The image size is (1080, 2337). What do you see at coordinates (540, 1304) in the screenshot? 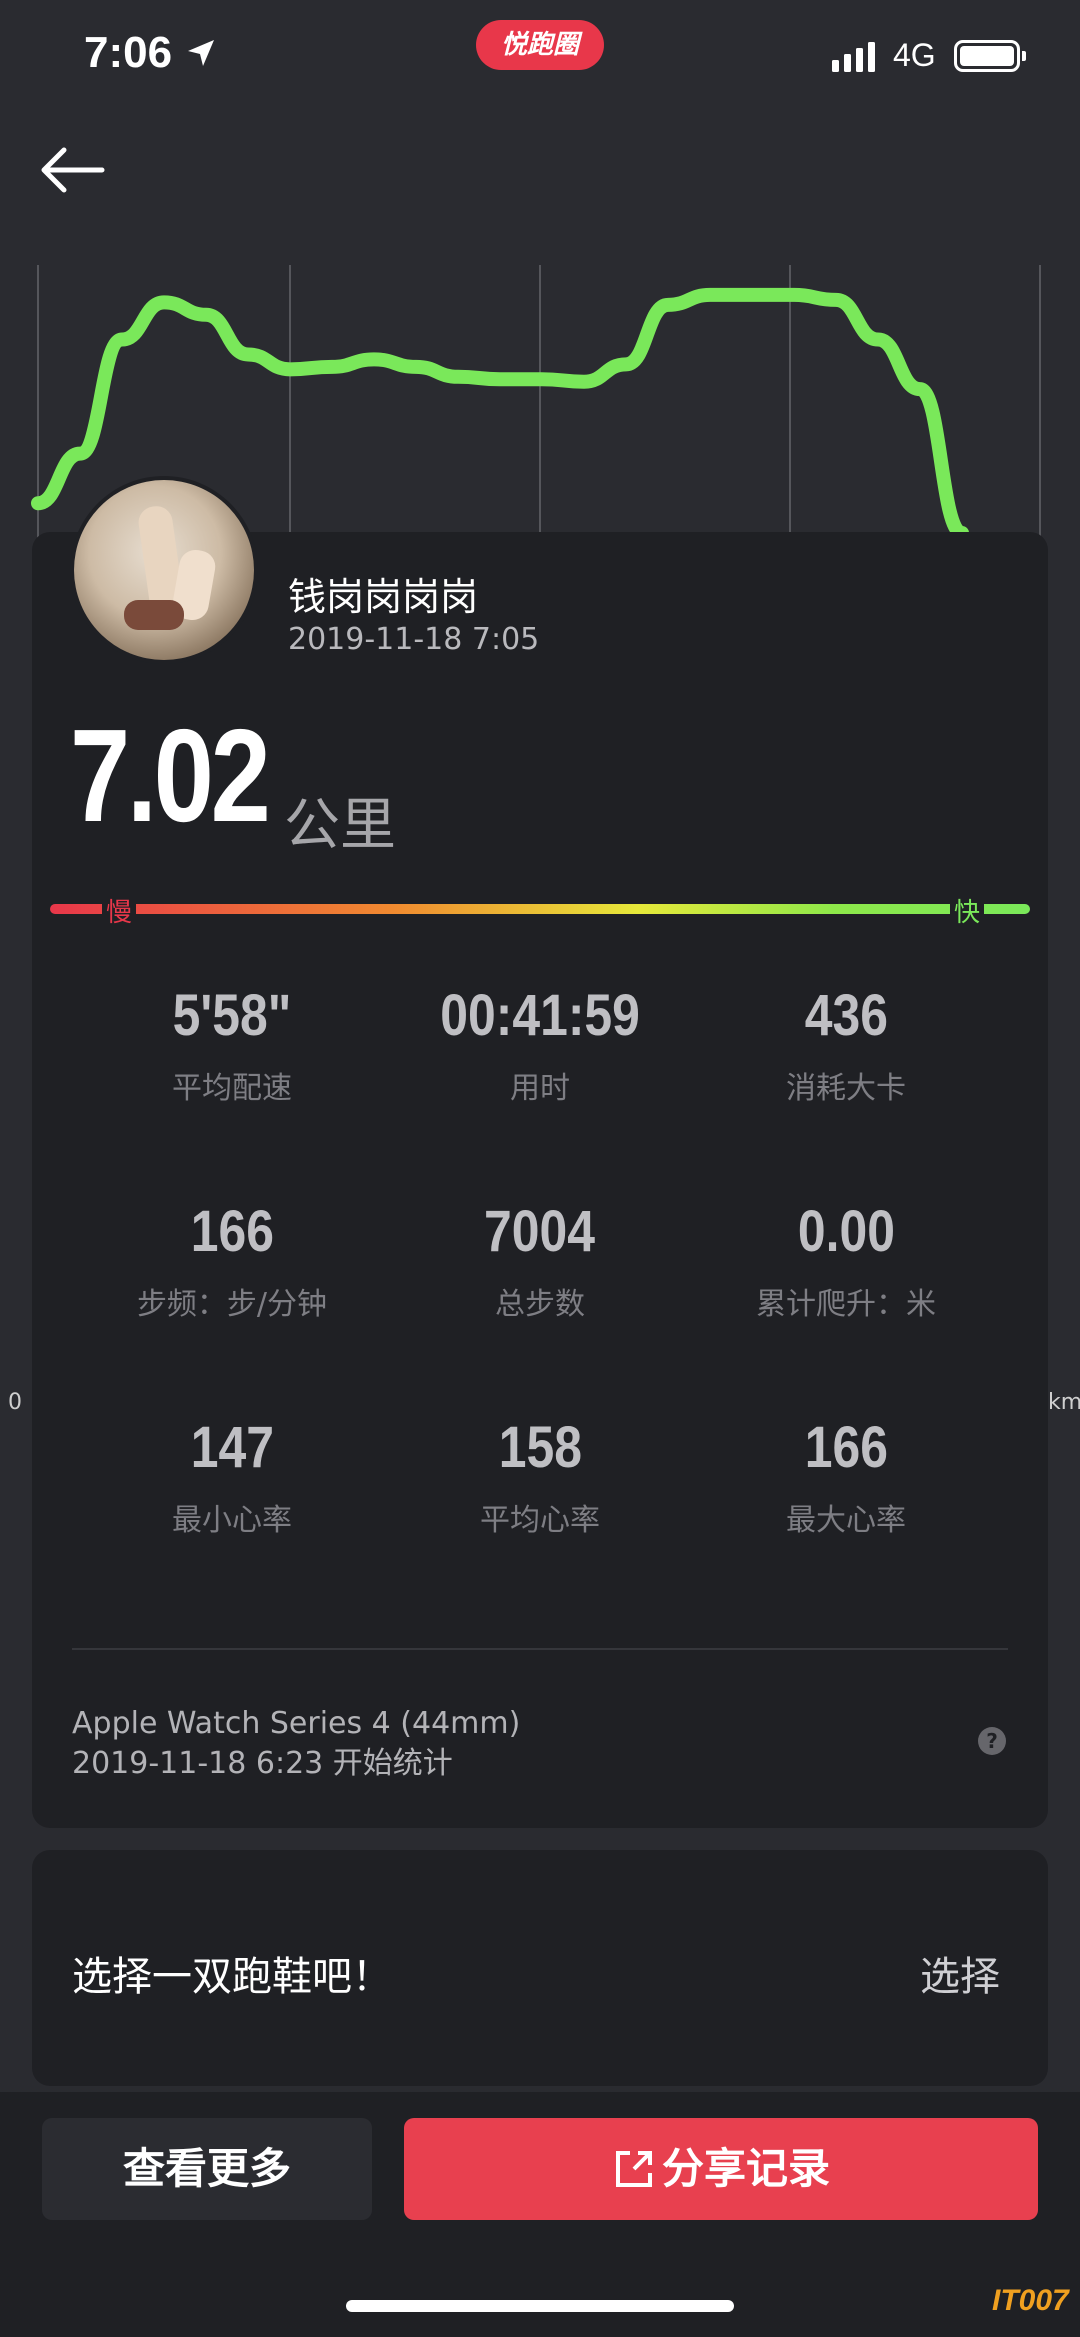
I see `stat-label: 总步数` at bounding box center [540, 1304].